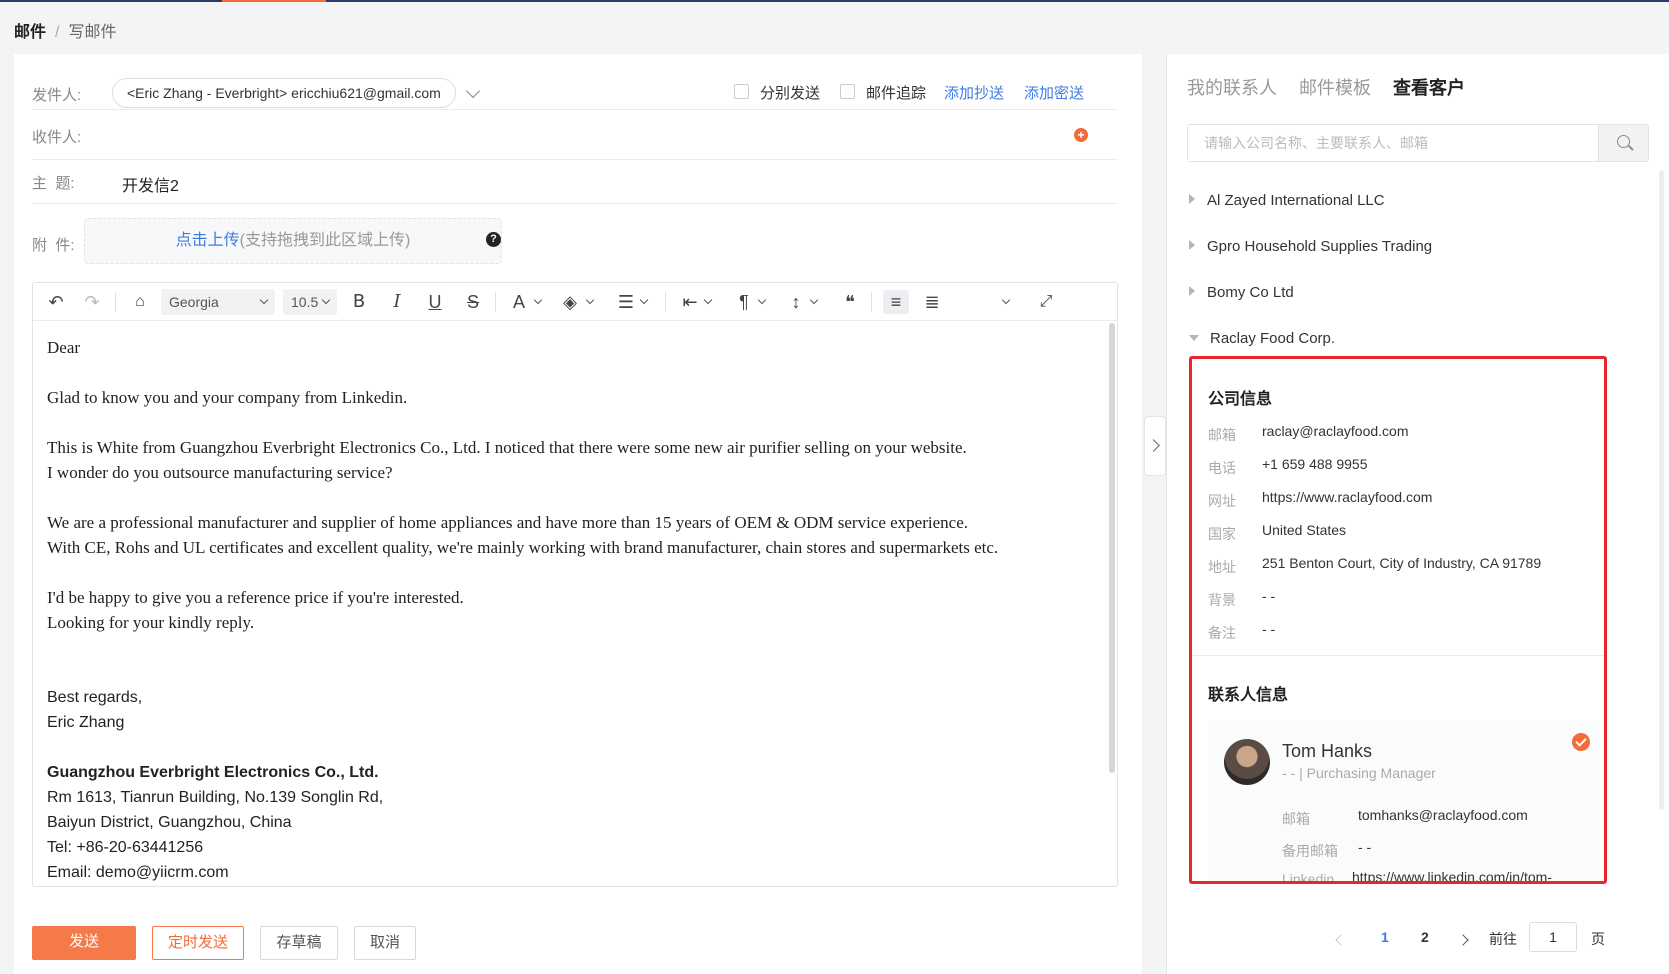  What do you see at coordinates (1581, 742) in the screenshot?
I see `selected-check-icon` at bounding box center [1581, 742].